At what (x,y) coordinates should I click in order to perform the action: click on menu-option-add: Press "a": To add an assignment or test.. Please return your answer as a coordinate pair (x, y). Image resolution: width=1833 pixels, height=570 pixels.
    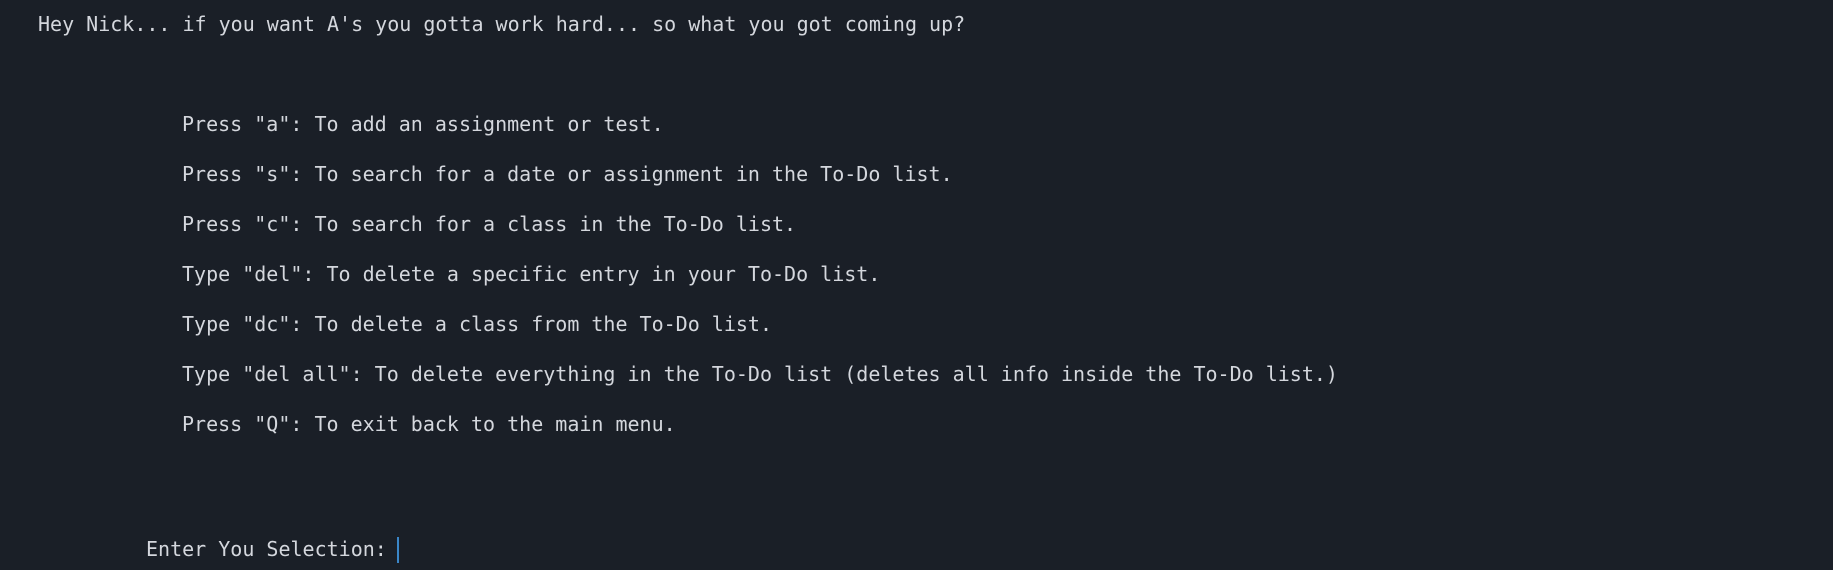
    Looking at the image, I should click on (423, 124).